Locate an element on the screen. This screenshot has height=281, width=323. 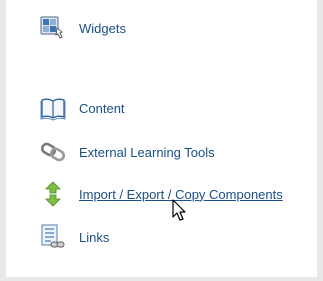
widgets-icon is located at coordinates (51, 27).